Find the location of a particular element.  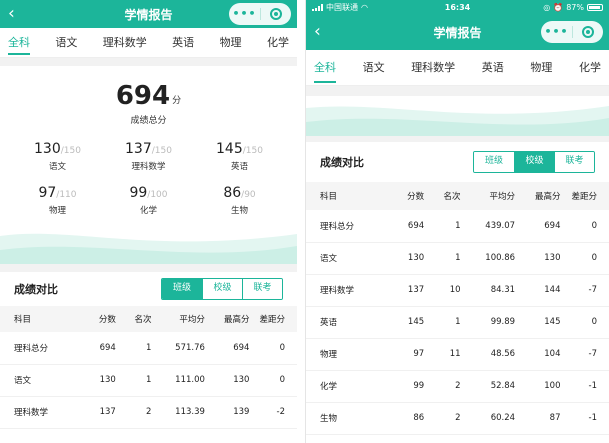

table-cell: 10 is located at coordinates (442, 290).